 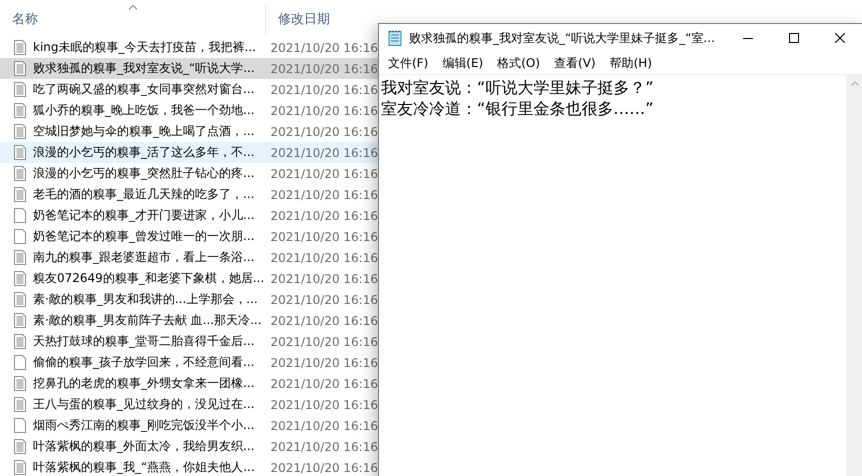 I want to click on file-row: 王八与蛋的糗事_见过纹身的，没见过在... 2021/10/20 16:16, so click(x=189, y=404).